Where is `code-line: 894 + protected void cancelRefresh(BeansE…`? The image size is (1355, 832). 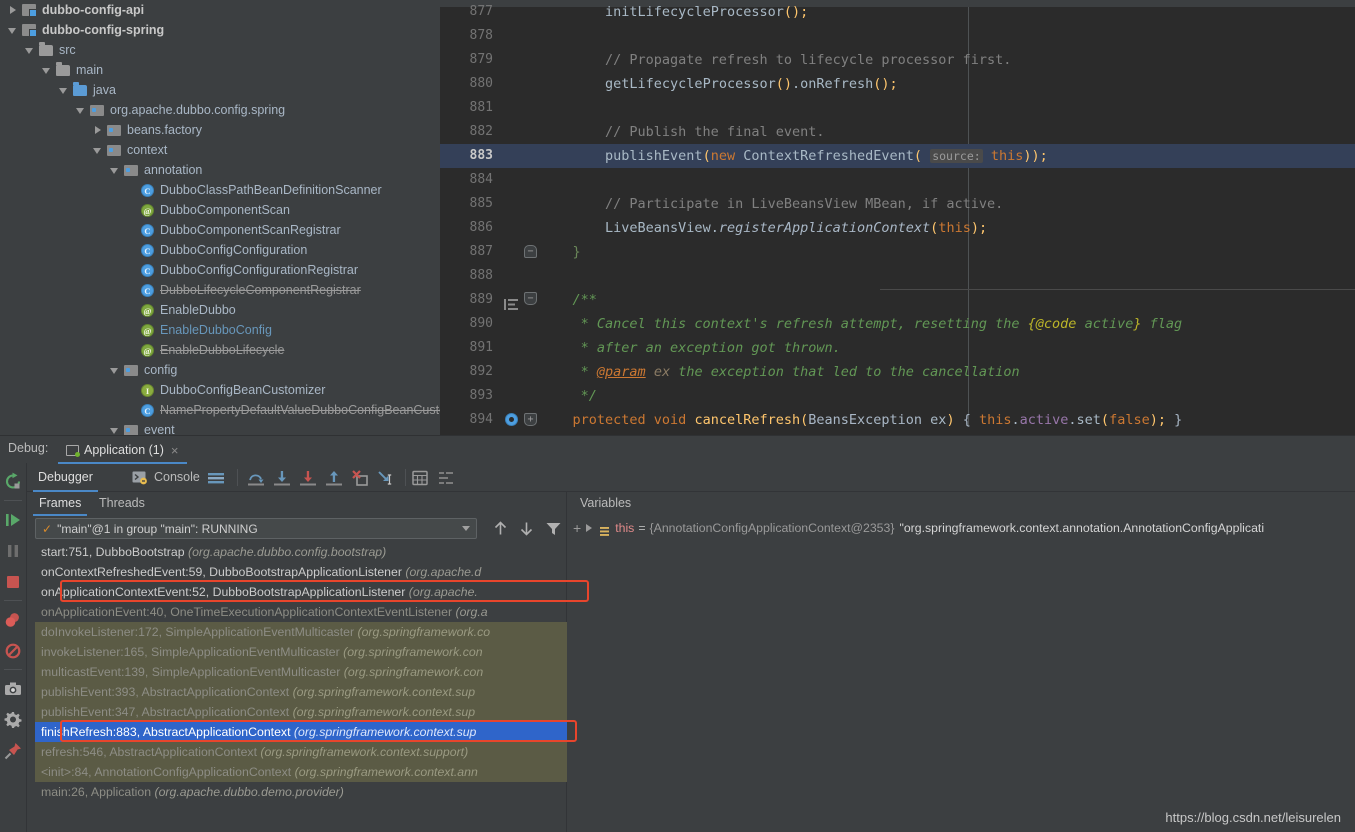
code-line: 894 + protected void cancelRefresh(BeansE… is located at coordinates (897, 420).